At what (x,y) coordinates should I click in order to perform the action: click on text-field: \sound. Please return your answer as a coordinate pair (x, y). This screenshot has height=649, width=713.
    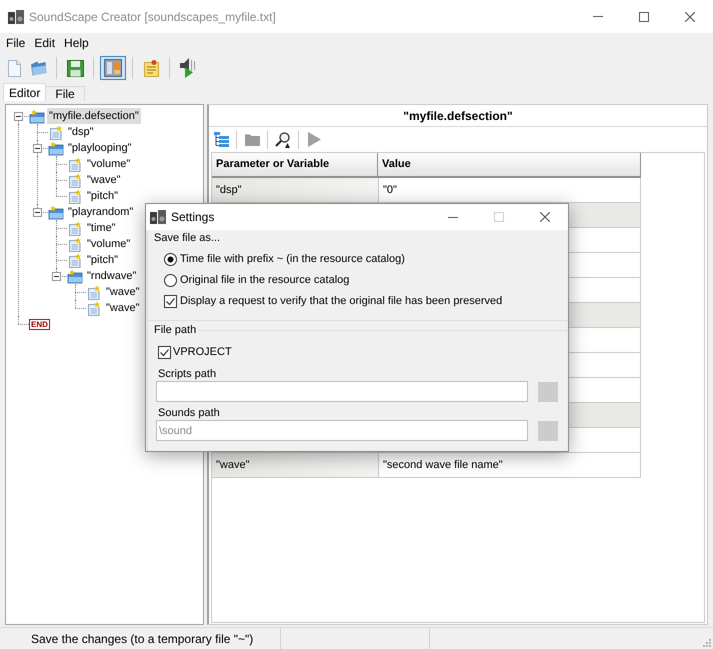
    Looking at the image, I should click on (342, 430).